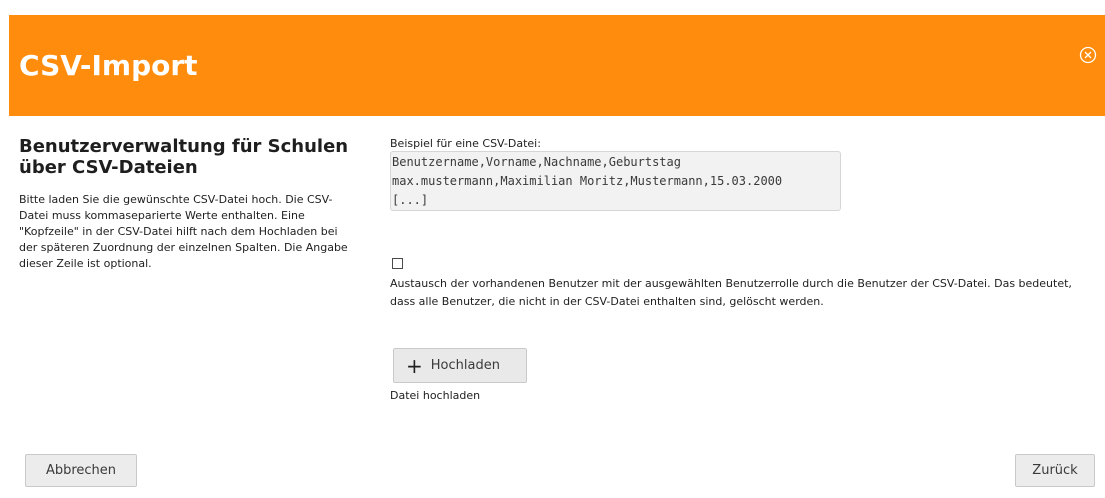 The height and width of the screenshot is (498, 1105). What do you see at coordinates (1055, 470) in the screenshot?
I see `back-button: Zurück` at bounding box center [1055, 470].